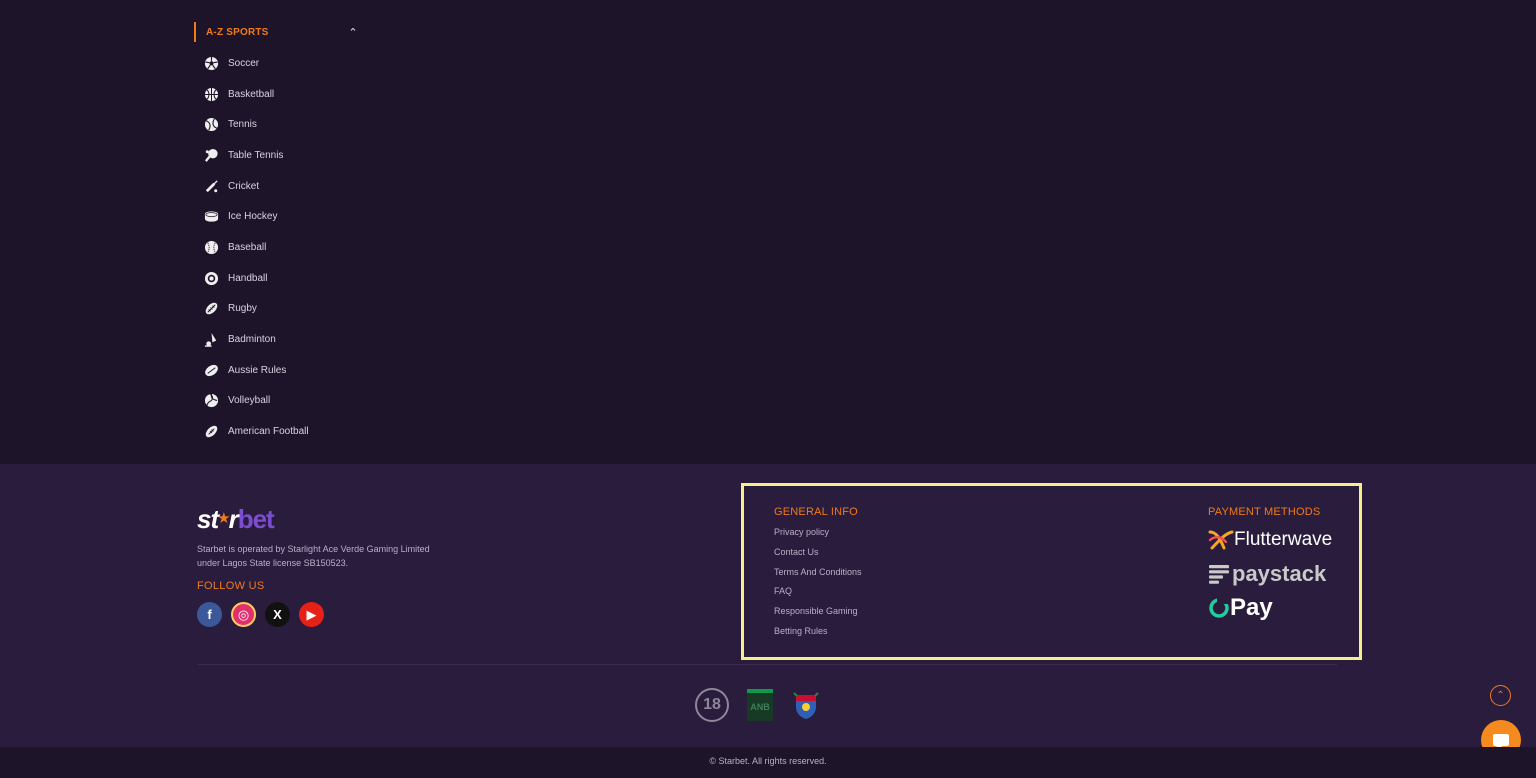 This screenshot has width=1536, height=778. I want to click on payment-methods-title: PAYMENT METHODS, so click(1264, 512).